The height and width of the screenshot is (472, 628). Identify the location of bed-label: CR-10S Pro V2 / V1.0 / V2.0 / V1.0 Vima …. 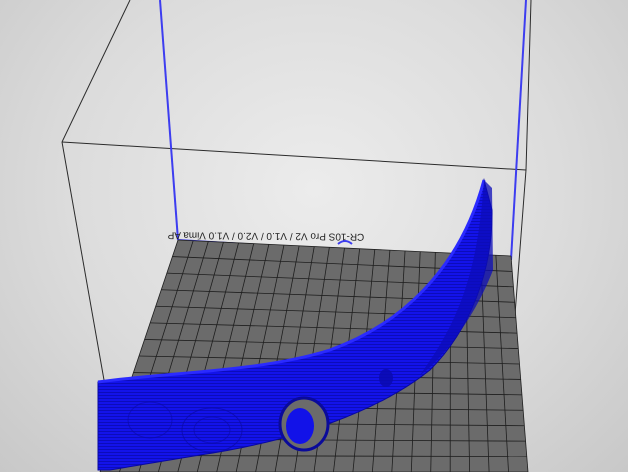
(265, 235).